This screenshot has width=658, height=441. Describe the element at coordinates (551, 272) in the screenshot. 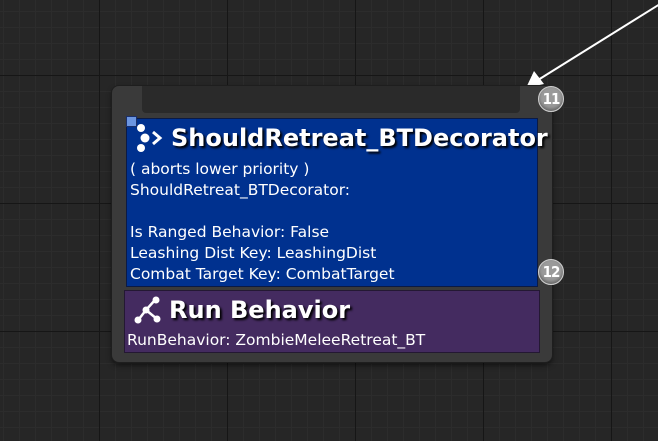

I see `execution-order-badge-bottom: 12` at that location.